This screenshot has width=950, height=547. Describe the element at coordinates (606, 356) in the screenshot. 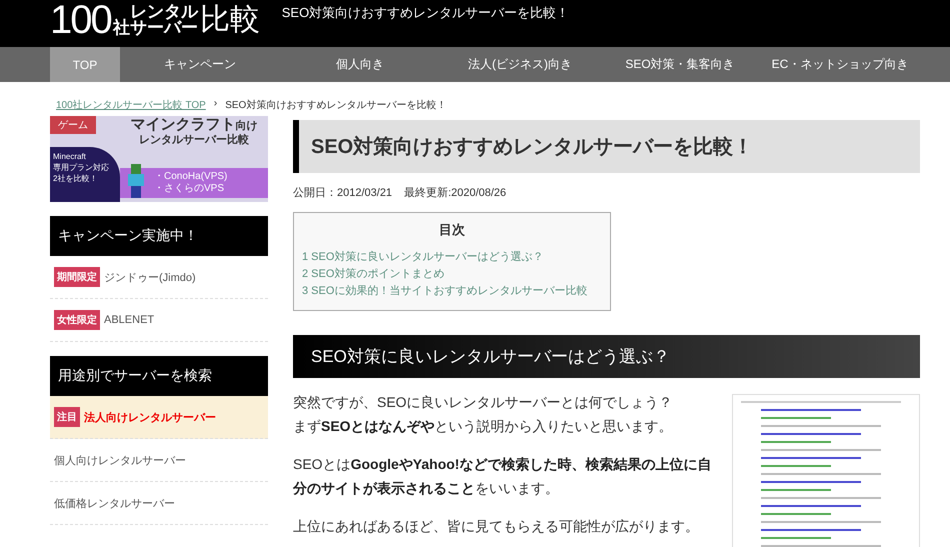

I see `section-heading: SEO対策に良いレンタルサーバーはどう選ぶ？` at that location.